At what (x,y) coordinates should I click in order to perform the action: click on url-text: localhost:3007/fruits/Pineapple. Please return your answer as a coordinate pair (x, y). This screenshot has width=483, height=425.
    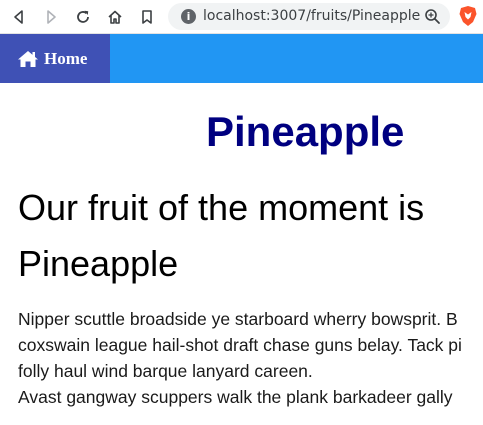
    Looking at the image, I should click on (311, 16).